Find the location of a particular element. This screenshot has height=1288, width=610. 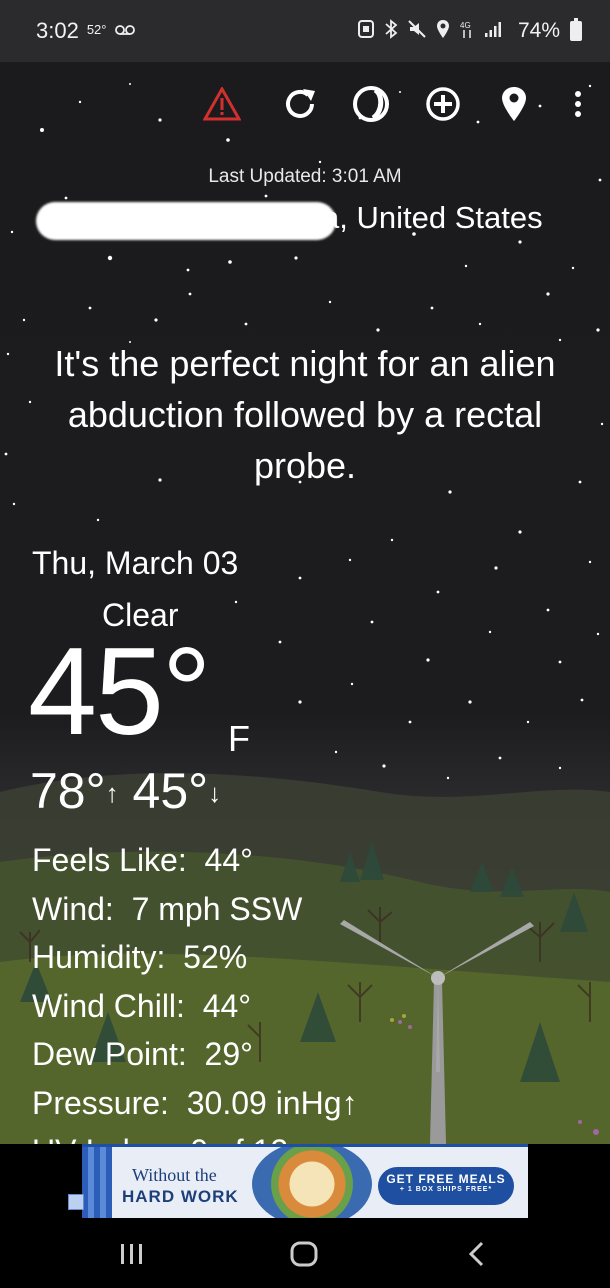

more-vert-icon is located at coordinates (578, 104).